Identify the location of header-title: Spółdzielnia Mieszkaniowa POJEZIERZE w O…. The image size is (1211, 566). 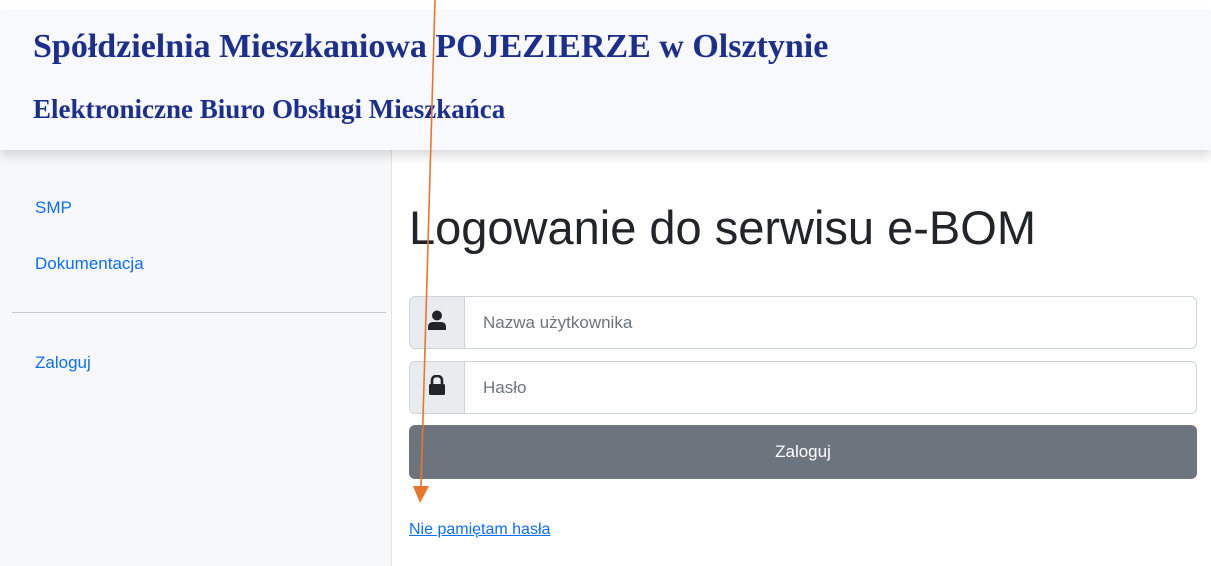
(431, 46).